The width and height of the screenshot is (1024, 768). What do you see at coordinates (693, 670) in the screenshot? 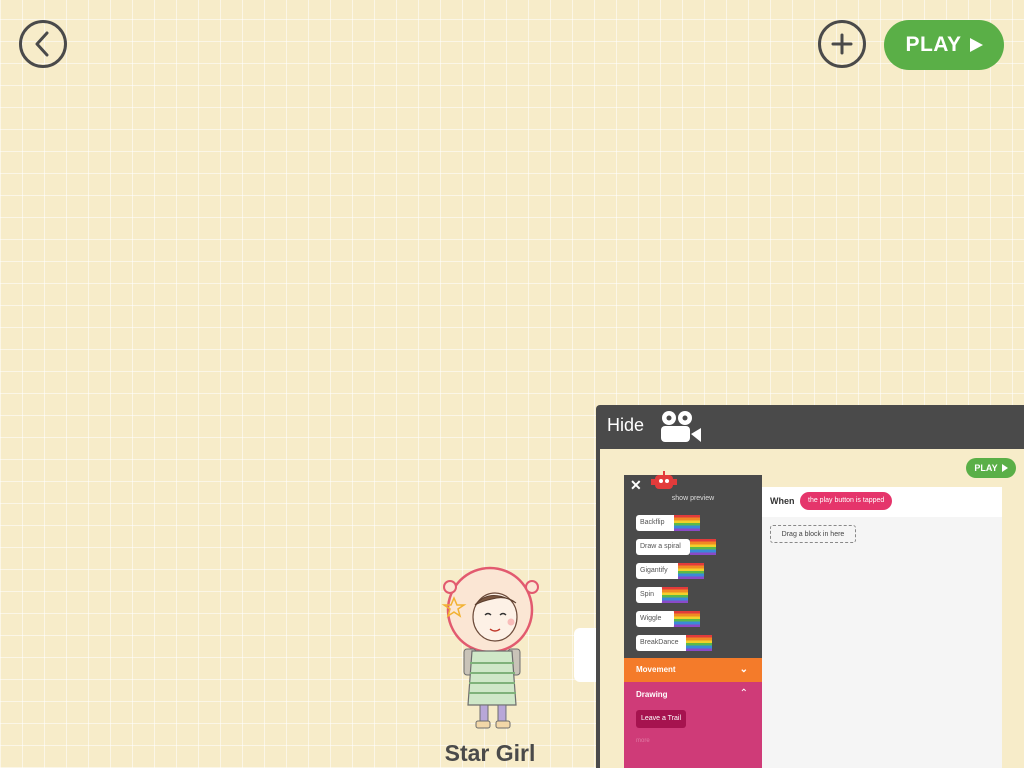
I see `category-movement: Movement ⌄` at bounding box center [693, 670].